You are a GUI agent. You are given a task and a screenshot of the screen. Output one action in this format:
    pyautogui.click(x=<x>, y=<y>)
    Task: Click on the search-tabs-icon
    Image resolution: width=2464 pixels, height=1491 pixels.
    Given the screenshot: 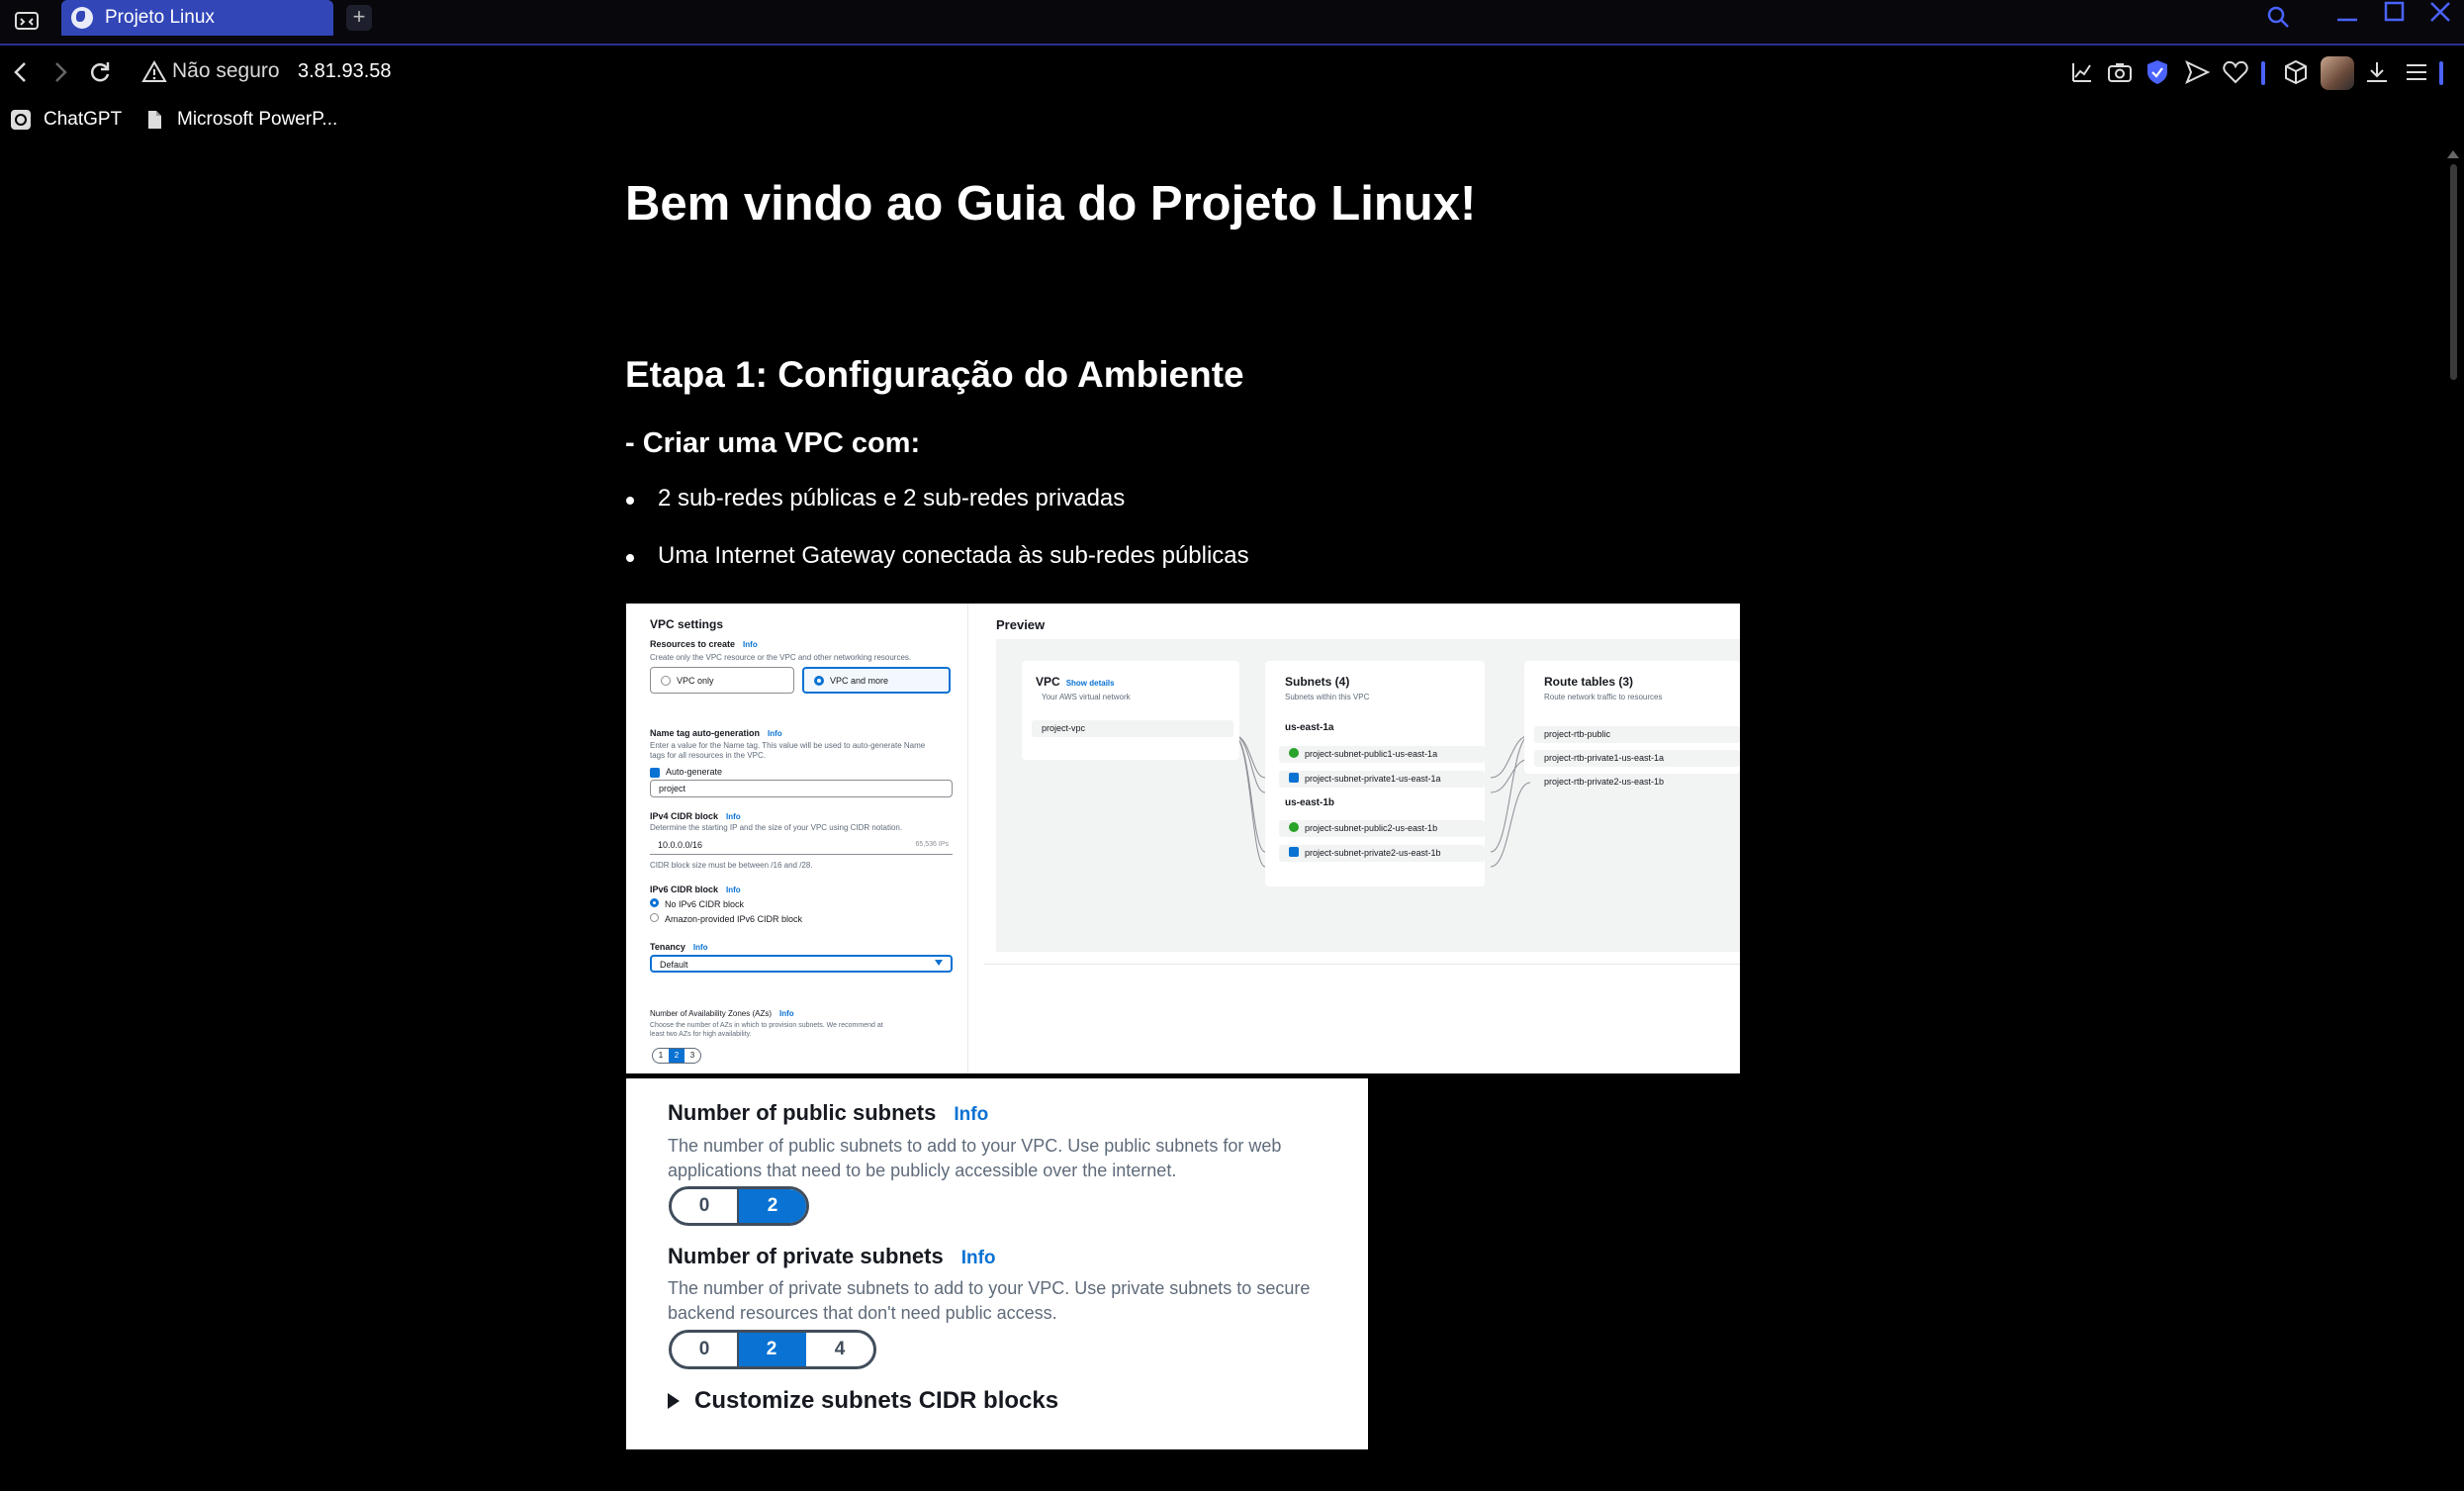 What is the action you would take?
    pyautogui.click(x=2278, y=20)
    